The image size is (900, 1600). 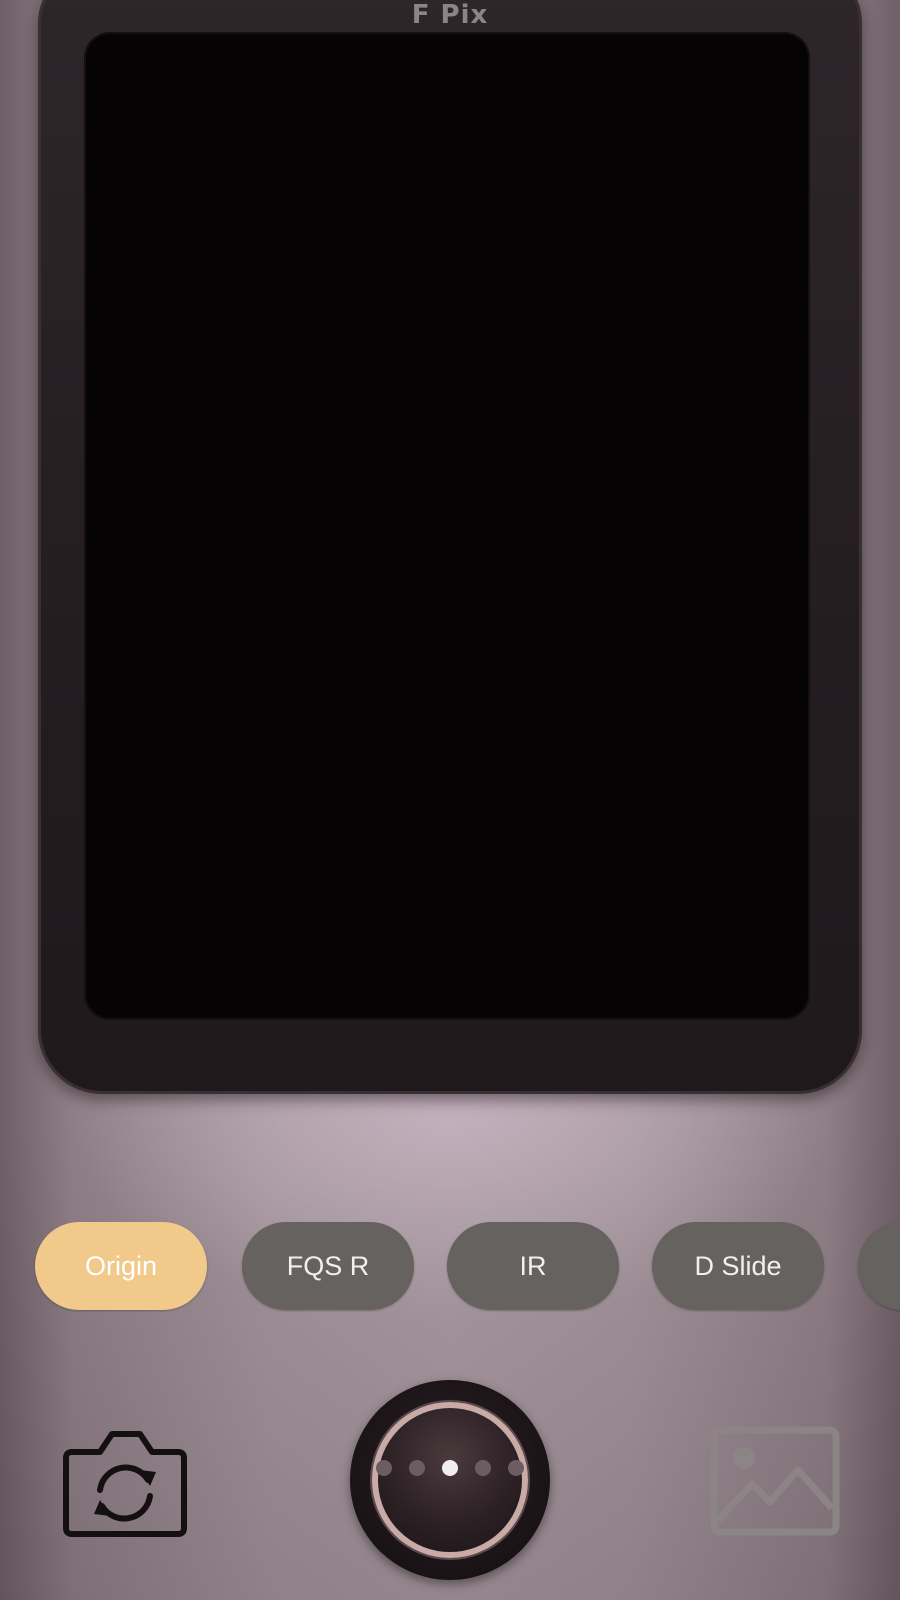 I want to click on gallery-icon, so click(x=775, y=1481).